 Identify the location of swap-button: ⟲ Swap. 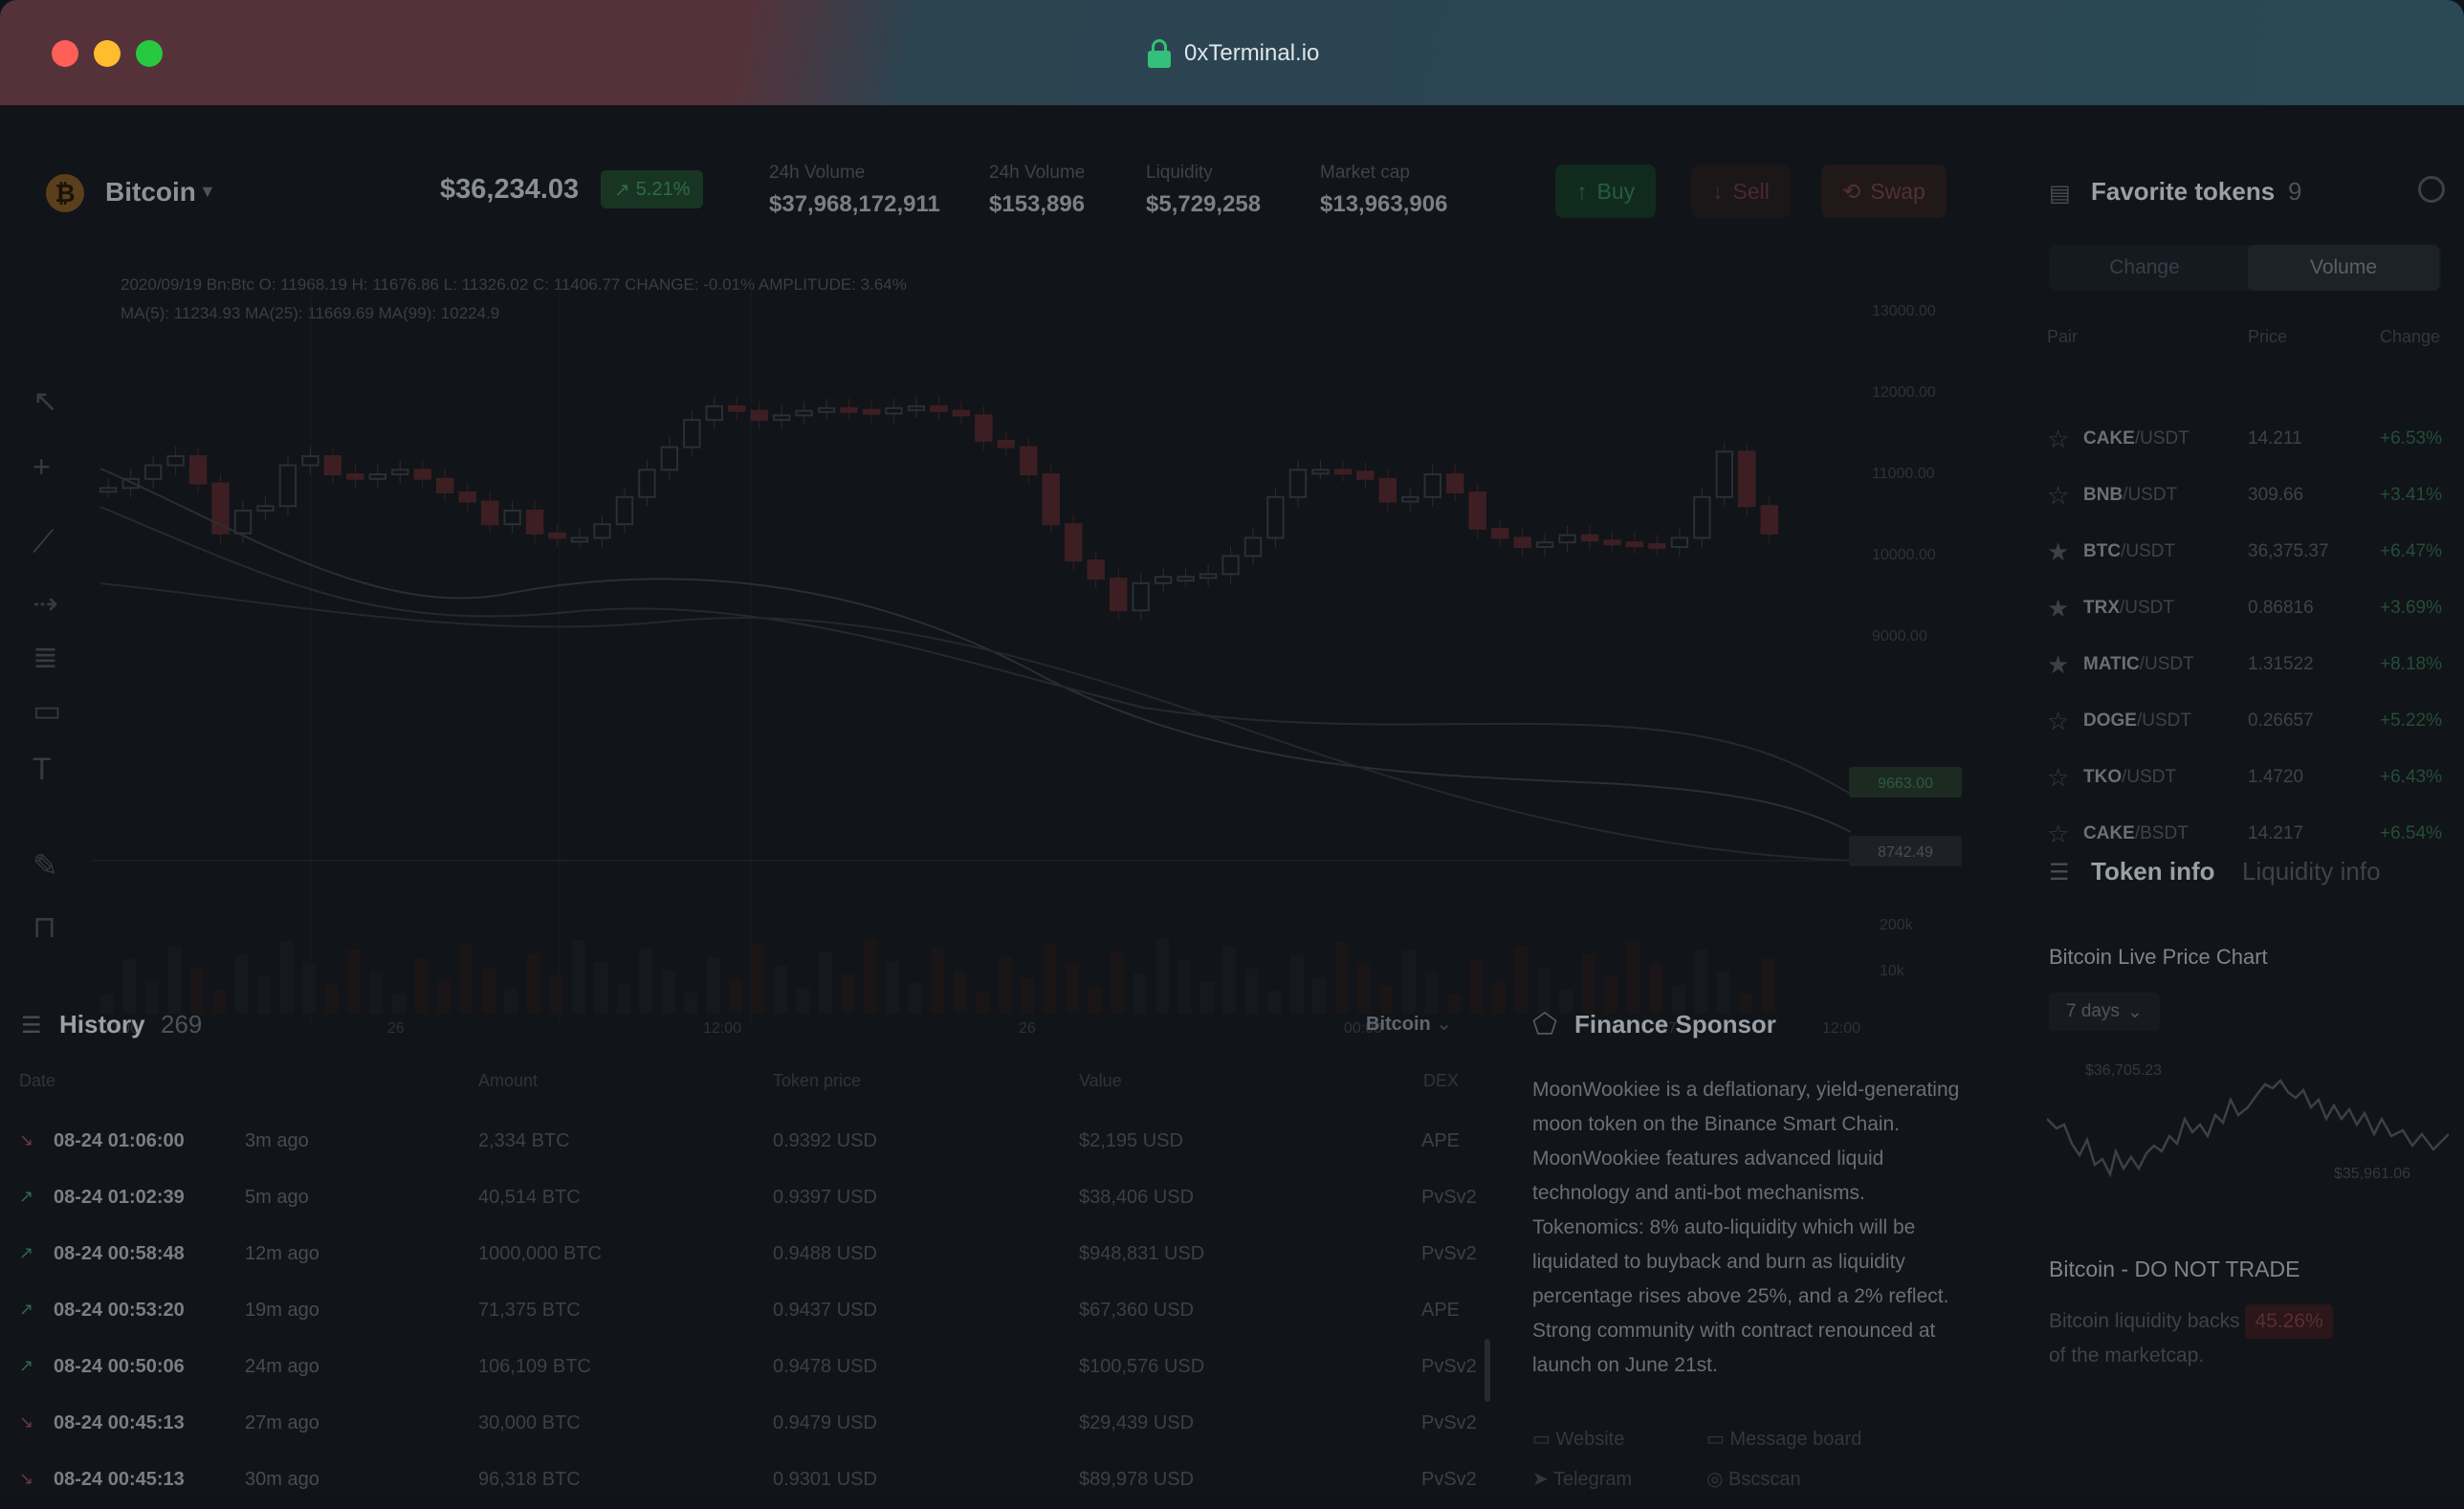
(1884, 191).